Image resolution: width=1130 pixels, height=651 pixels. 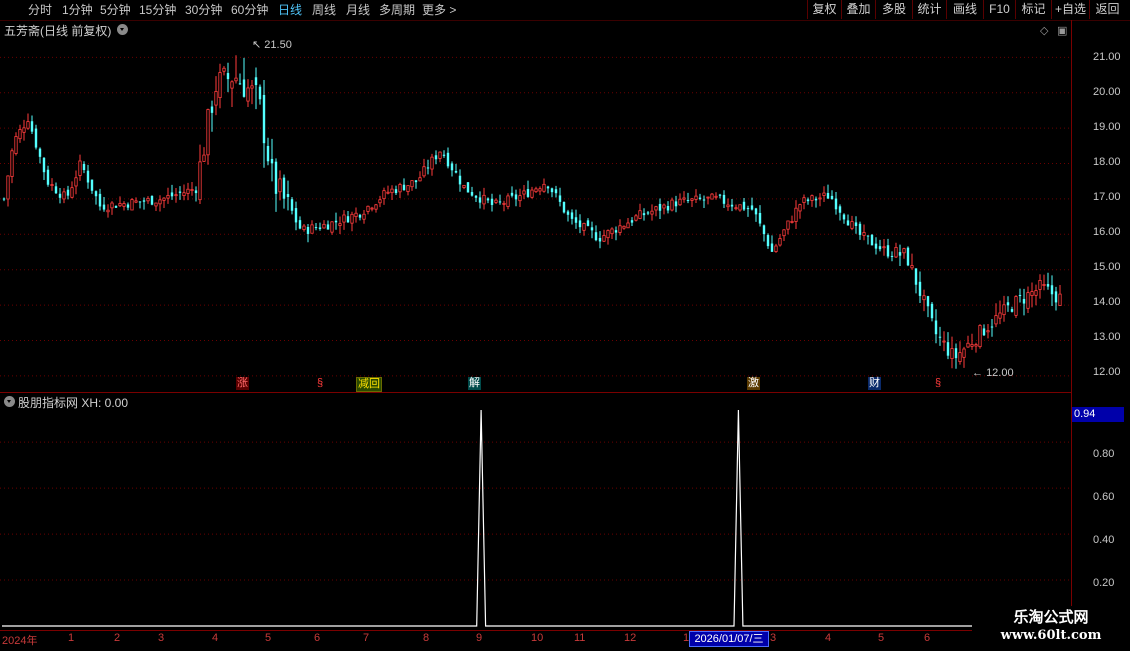 What do you see at coordinates (77, 10) in the screenshot?
I see `period-tab-1min: 1分钟` at bounding box center [77, 10].